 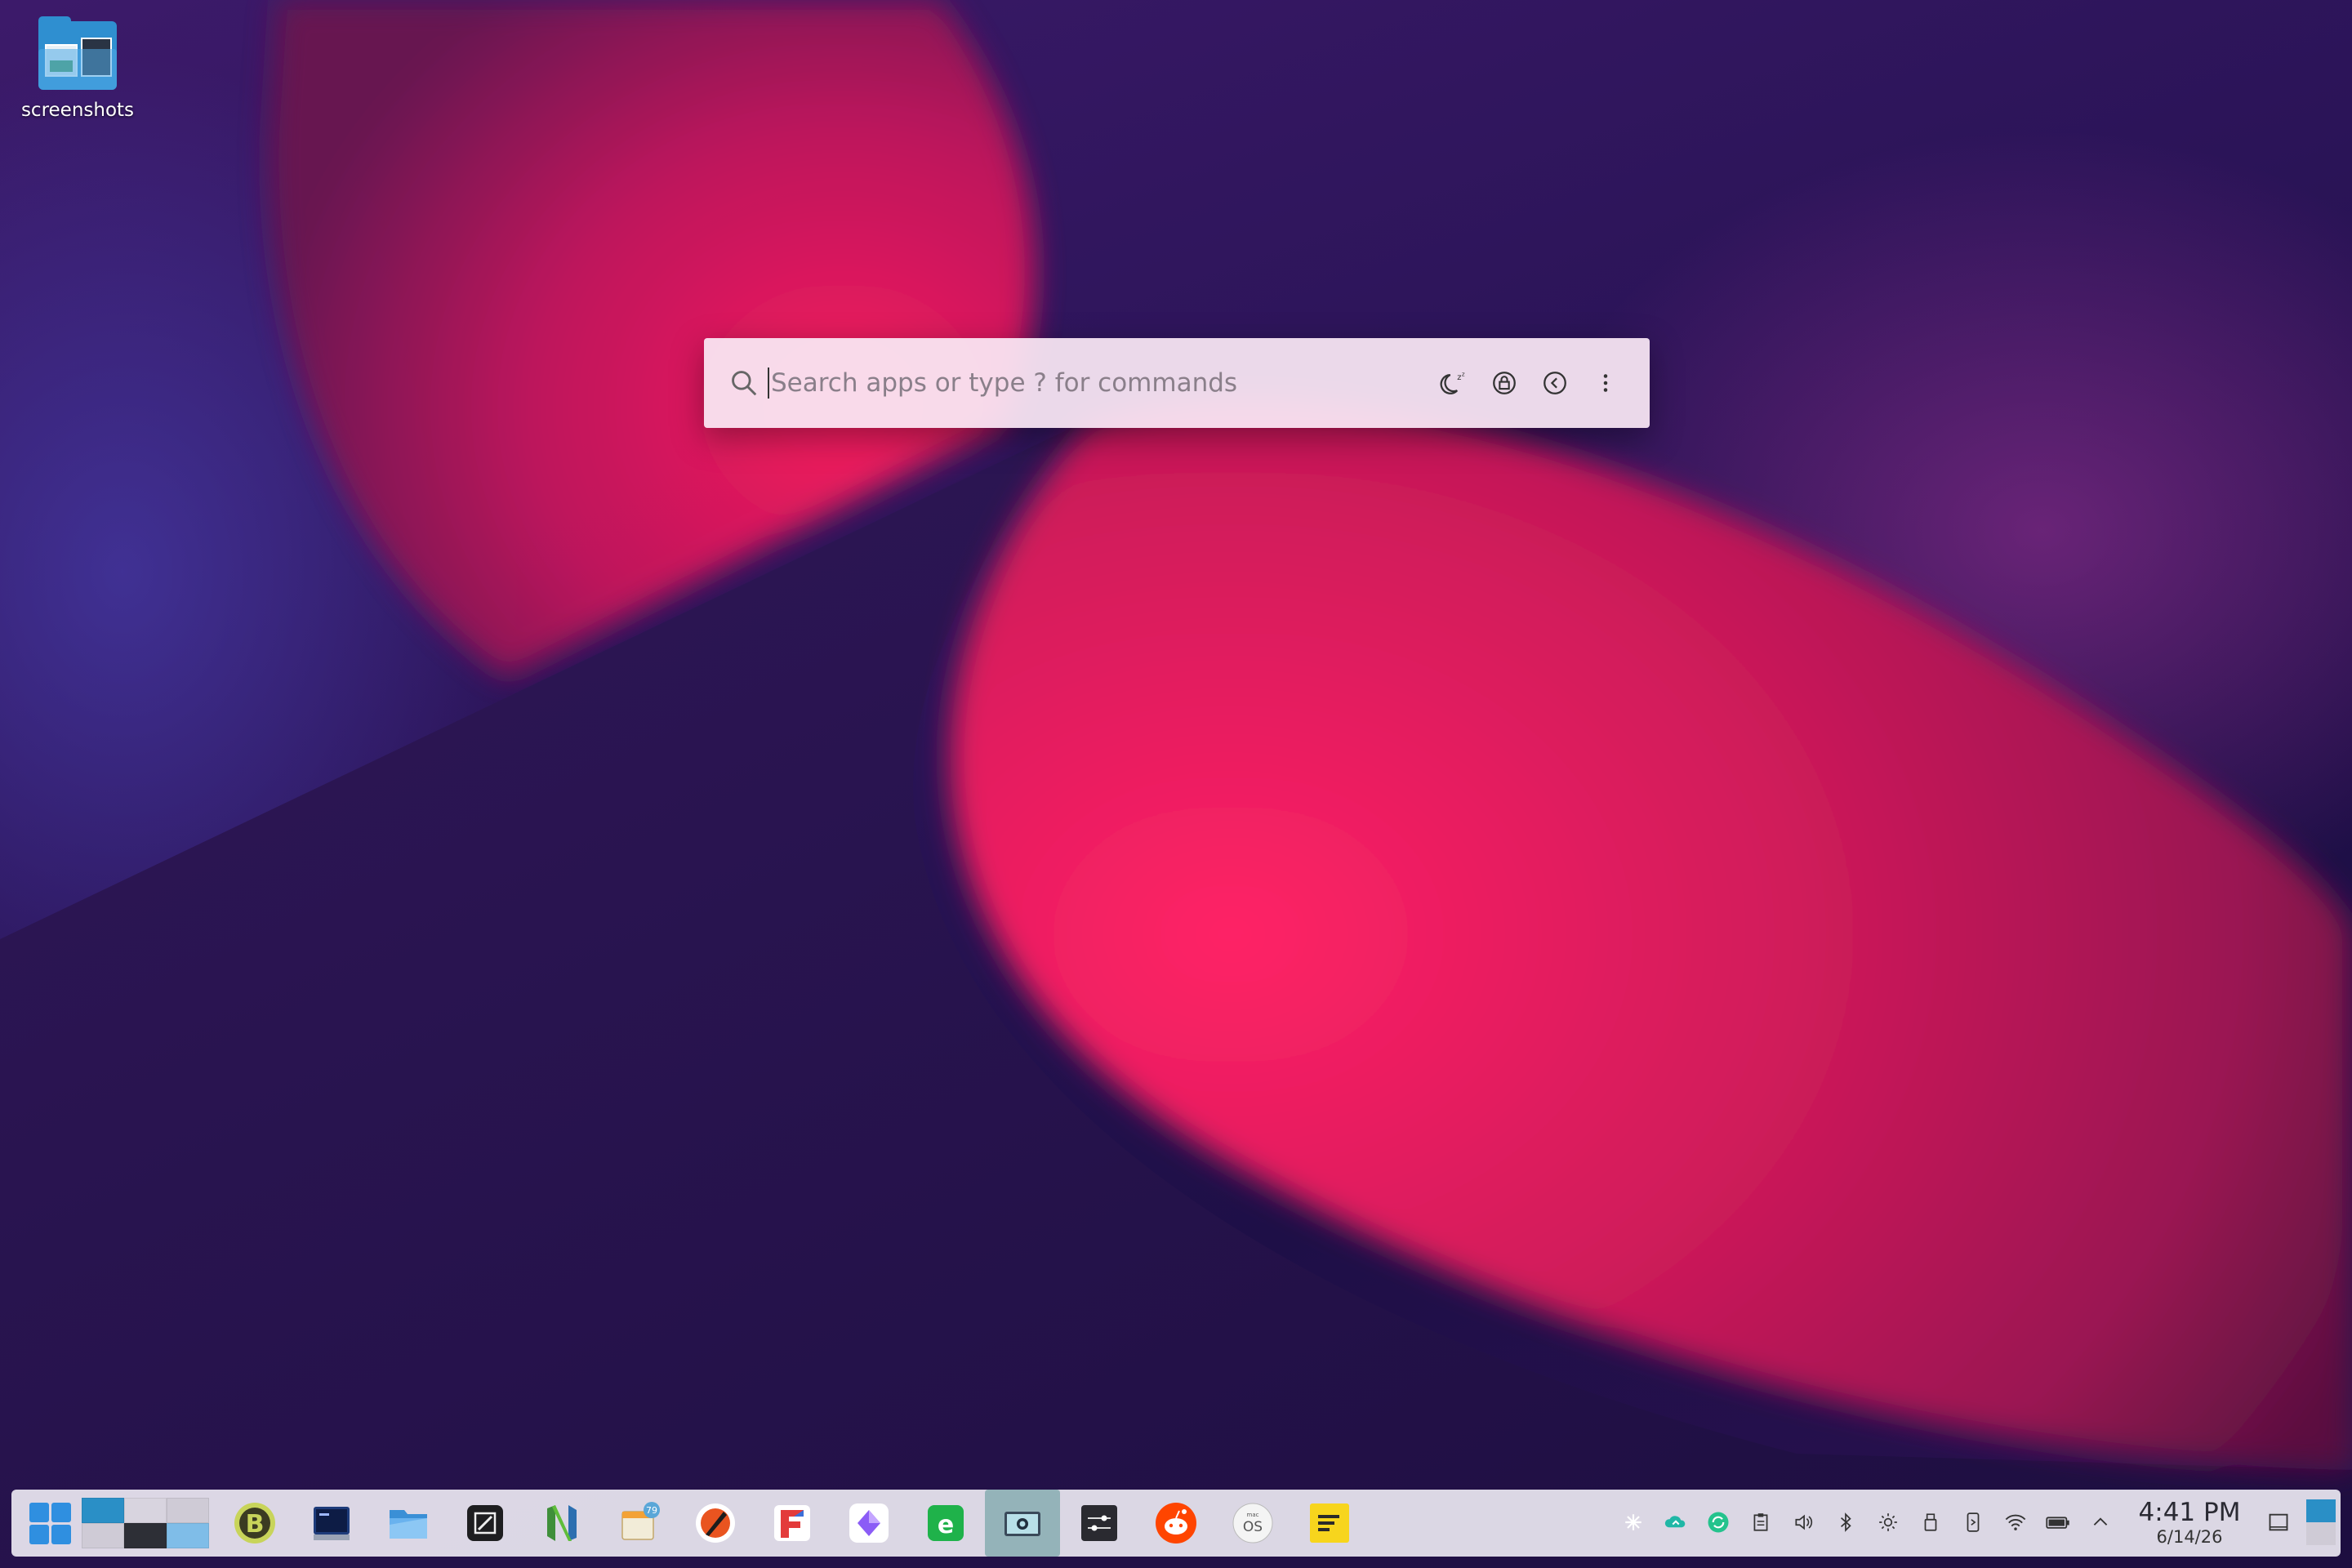 I want to click on clock-time: 4:41 PM, so click(x=2189, y=1512).